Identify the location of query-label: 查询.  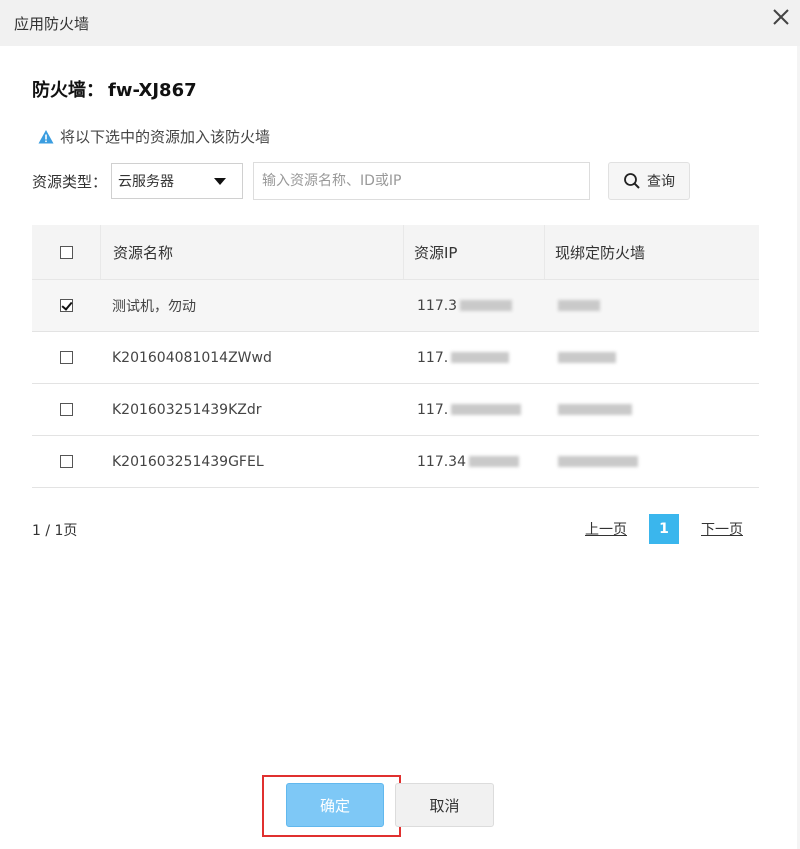
(661, 182).